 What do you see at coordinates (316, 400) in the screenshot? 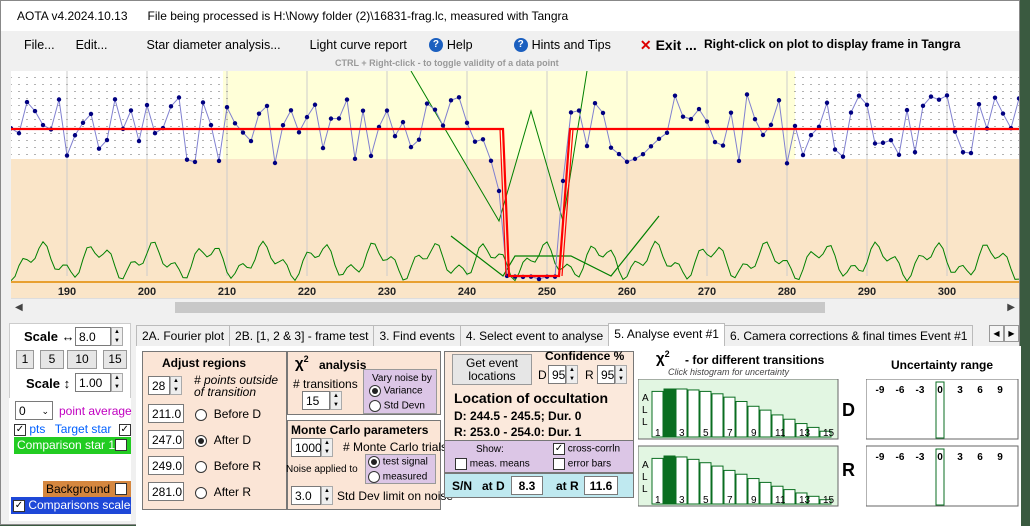
I see `transitions-input: 15` at bounding box center [316, 400].